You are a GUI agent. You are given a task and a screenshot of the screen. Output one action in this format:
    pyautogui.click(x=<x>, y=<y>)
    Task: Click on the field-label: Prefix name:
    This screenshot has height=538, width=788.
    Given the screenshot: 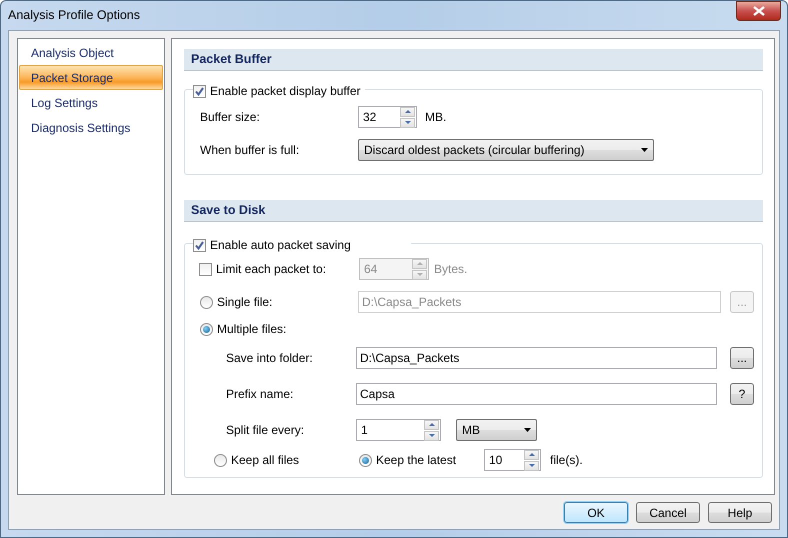 What is the action you would take?
    pyautogui.click(x=260, y=394)
    